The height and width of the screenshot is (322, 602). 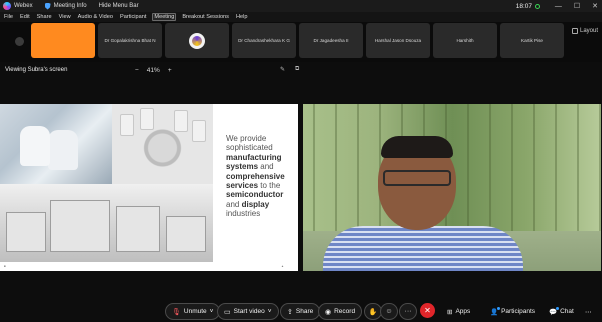 I want to click on hide-menu-bar-label: Hide Menu Bar, so click(x=118, y=6).